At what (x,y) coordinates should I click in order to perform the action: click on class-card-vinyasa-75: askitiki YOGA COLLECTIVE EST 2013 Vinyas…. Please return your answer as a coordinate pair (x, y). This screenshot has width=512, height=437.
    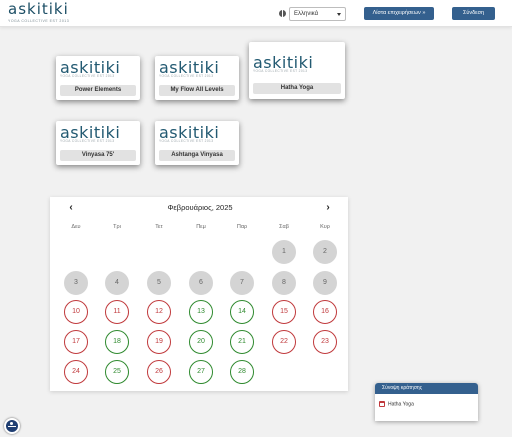
    Looking at the image, I should click on (98, 143).